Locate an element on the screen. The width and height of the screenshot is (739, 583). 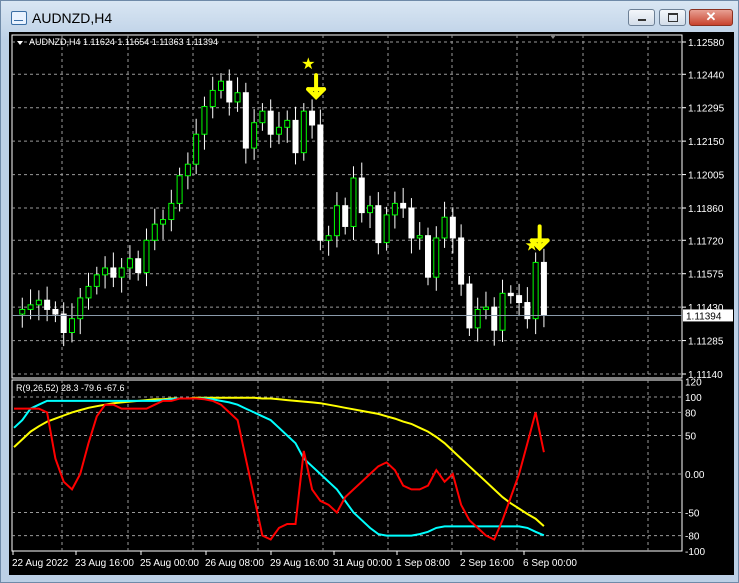
price-axis-label: 1.12440 is located at coordinates (706, 75).